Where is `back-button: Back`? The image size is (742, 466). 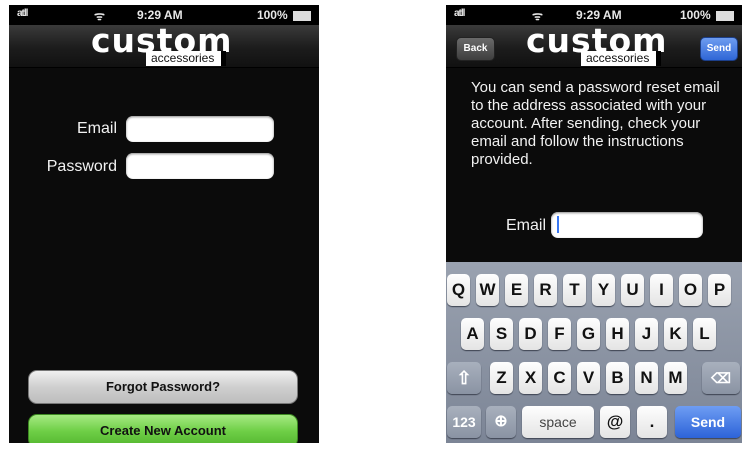
back-button: Back is located at coordinates (475, 49).